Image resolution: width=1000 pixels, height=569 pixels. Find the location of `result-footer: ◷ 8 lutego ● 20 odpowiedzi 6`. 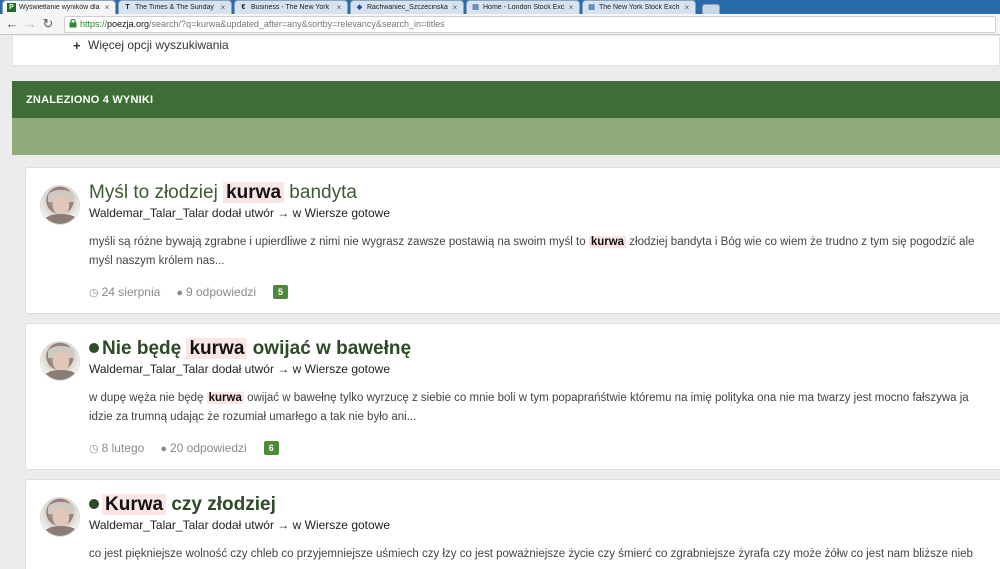

result-footer: ◷ 8 lutego ● 20 odpowiedzi 6 is located at coordinates (184, 448).